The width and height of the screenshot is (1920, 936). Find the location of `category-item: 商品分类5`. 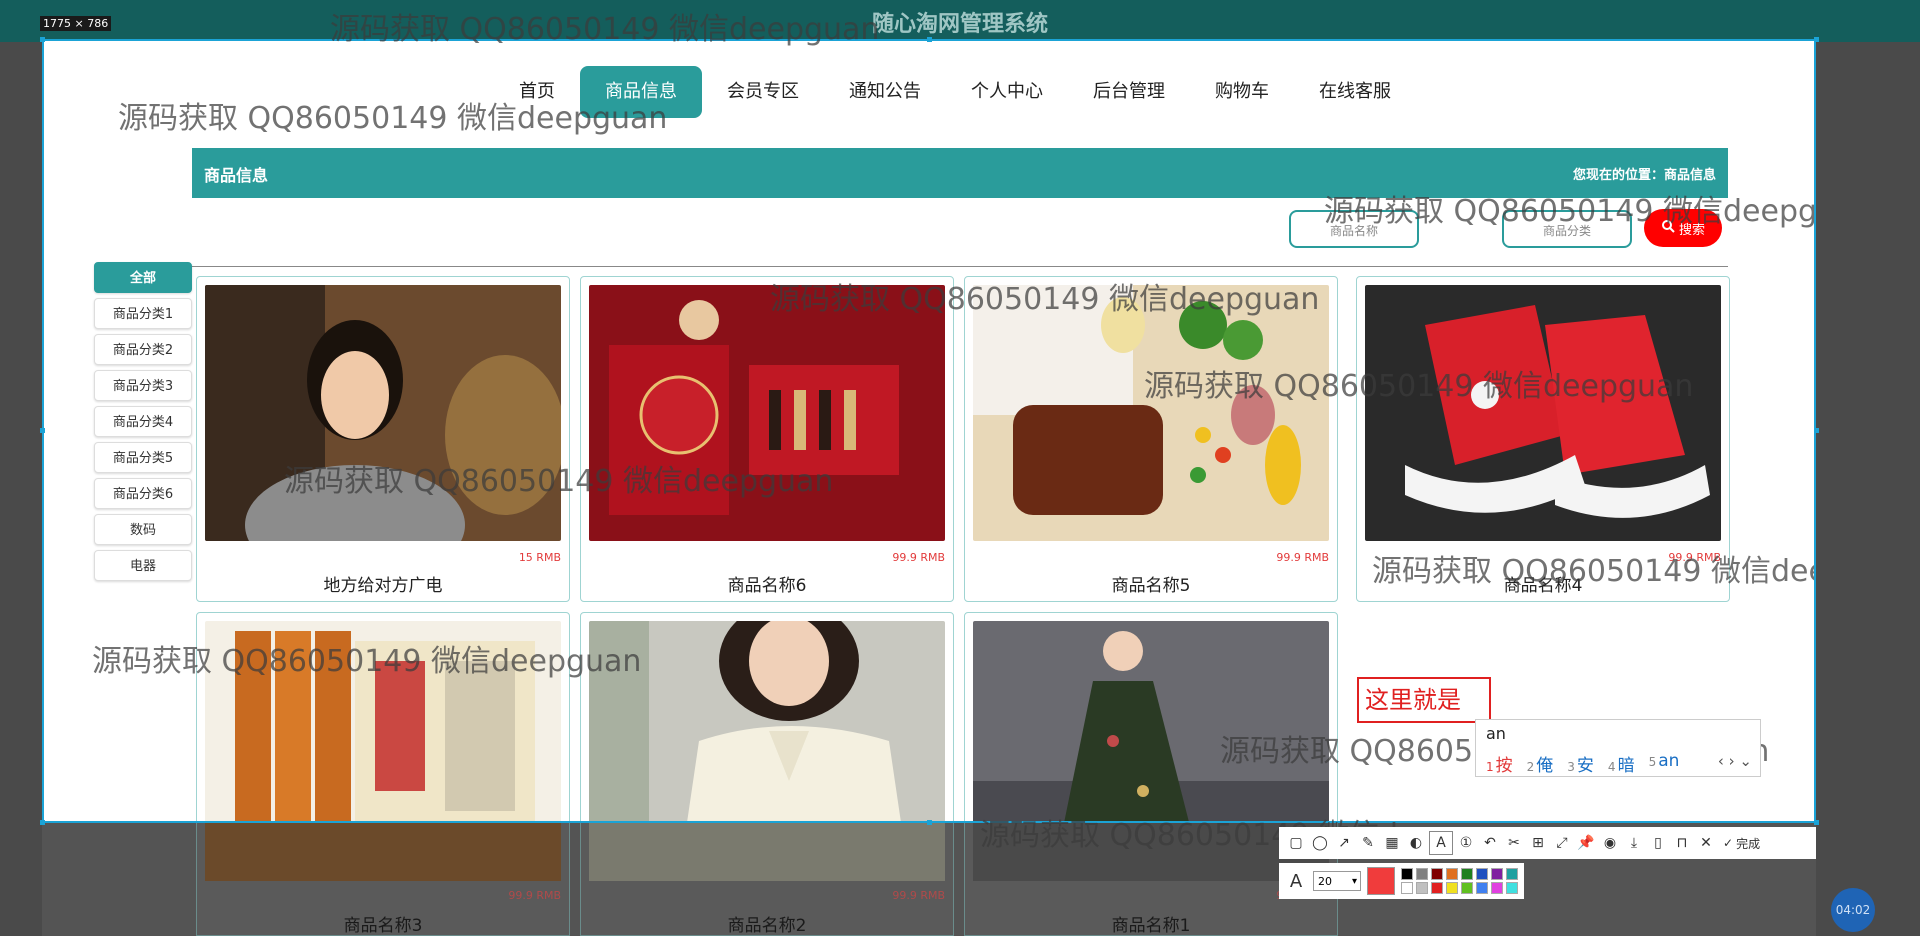

category-item: 商品分类5 is located at coordinates (143, 457).